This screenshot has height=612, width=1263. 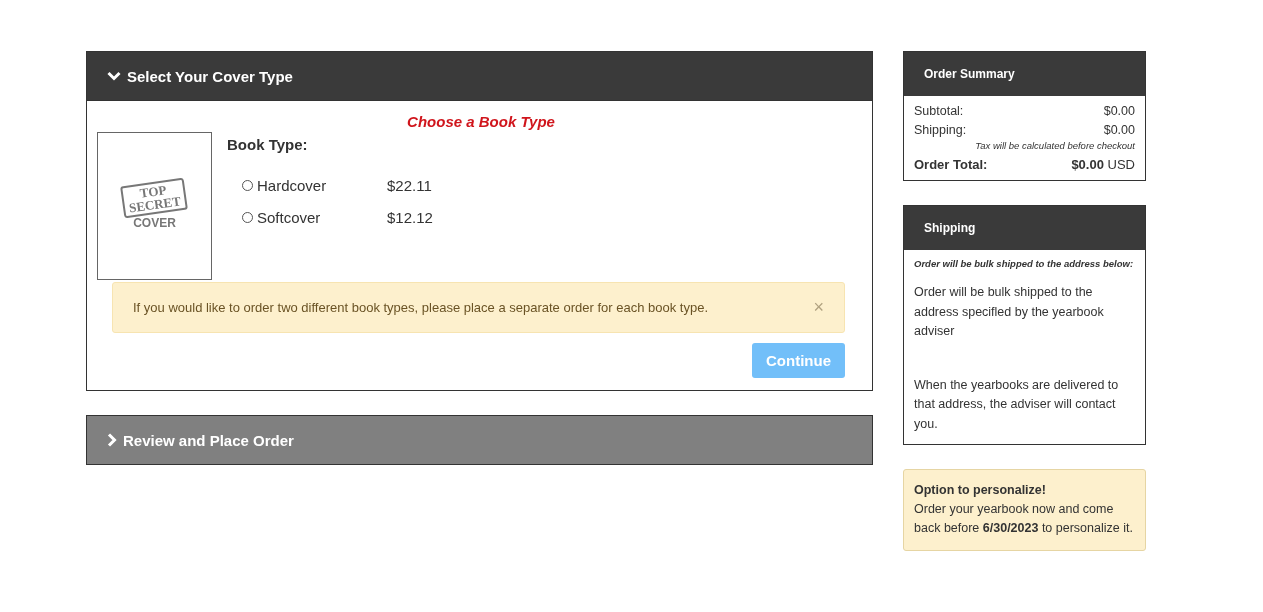 What do you see at coordinates (1024, 228) in the screenshot?
I see `card-title: Shipping` at bounding box center [1024, 228].